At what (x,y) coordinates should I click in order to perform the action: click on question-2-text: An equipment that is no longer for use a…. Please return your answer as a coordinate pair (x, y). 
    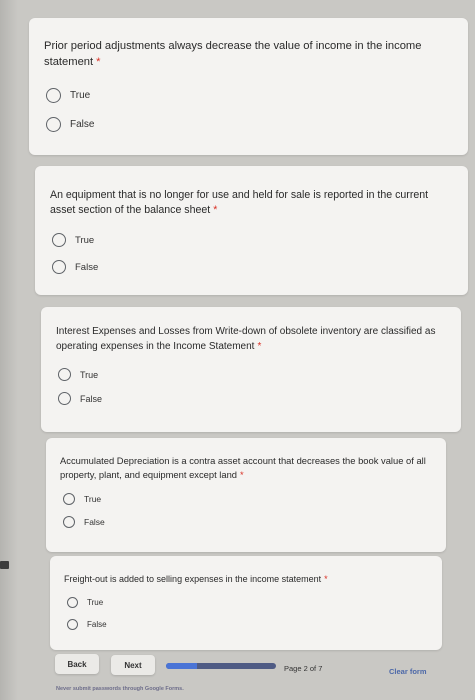
    Looking at the image, I should click on (239, 203).